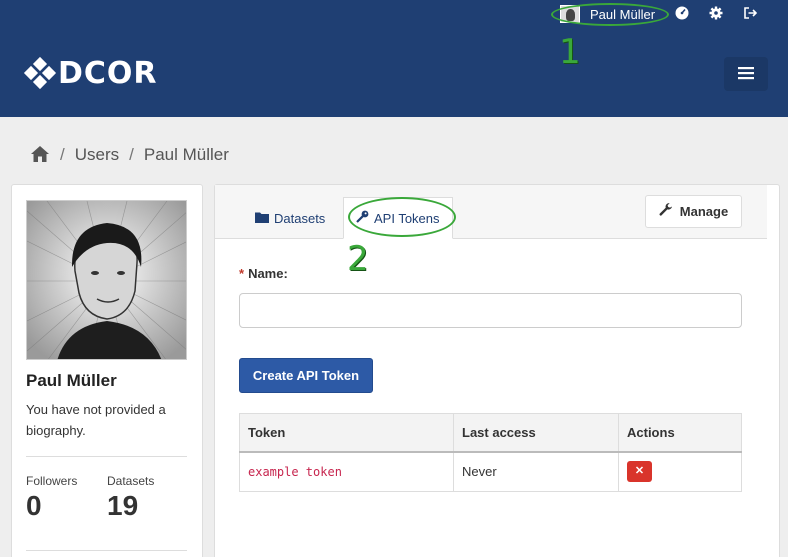  What do you see at coordinates (34, 505) in the screenshot?
I see `followers-value: 0` at bounding box center [34, 505].